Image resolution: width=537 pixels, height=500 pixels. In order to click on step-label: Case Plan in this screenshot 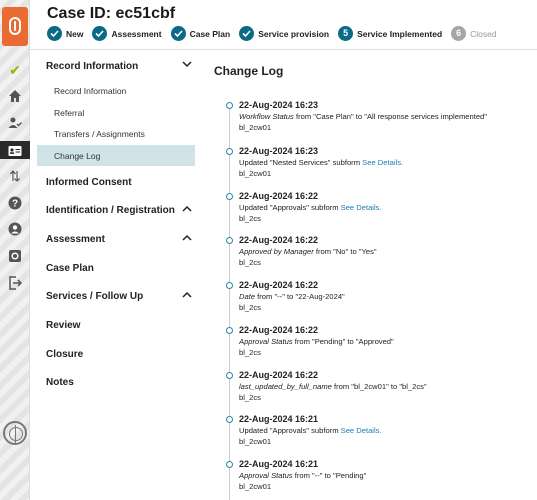, I will do `click(210, 33)`.